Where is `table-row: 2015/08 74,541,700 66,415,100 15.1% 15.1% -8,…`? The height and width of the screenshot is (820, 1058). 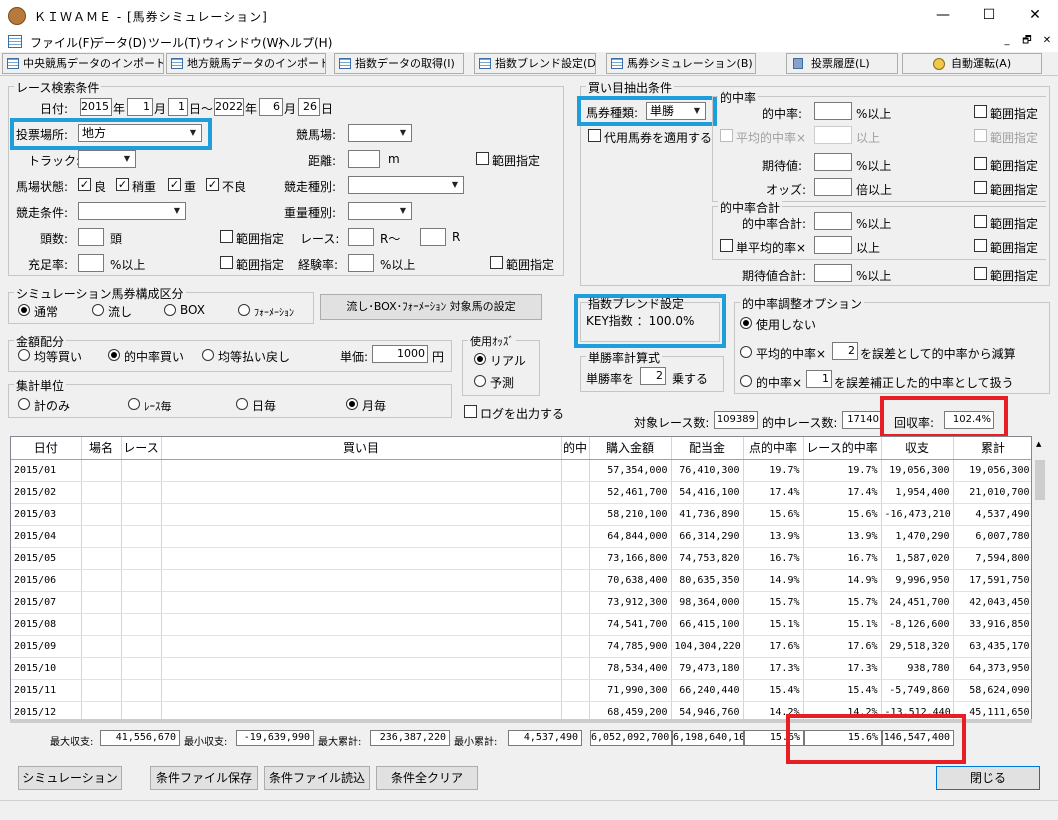
table-row: 2015/08 74,541,700 66,415,100 15.1% 15.1% -8,… is located at coordinates (521, 624).